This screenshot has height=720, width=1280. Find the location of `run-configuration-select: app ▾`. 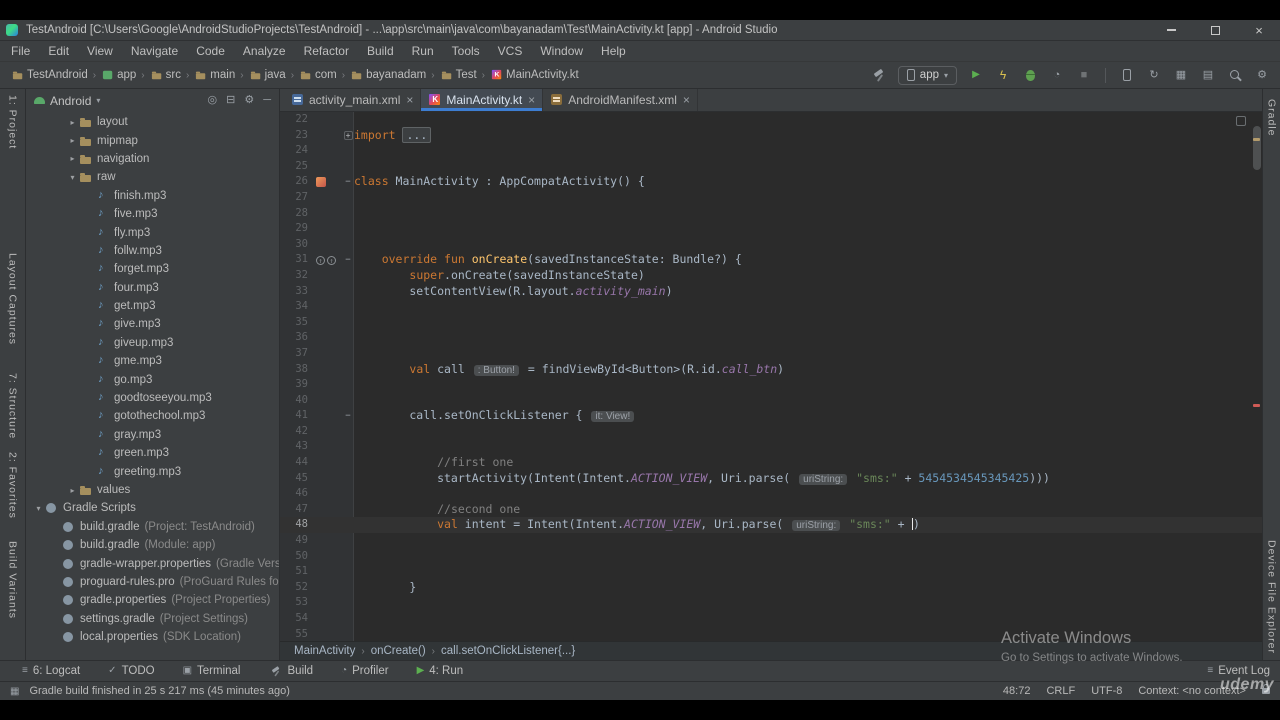

run-configuration-select: app ▾ is located at coordinates (927, 75).